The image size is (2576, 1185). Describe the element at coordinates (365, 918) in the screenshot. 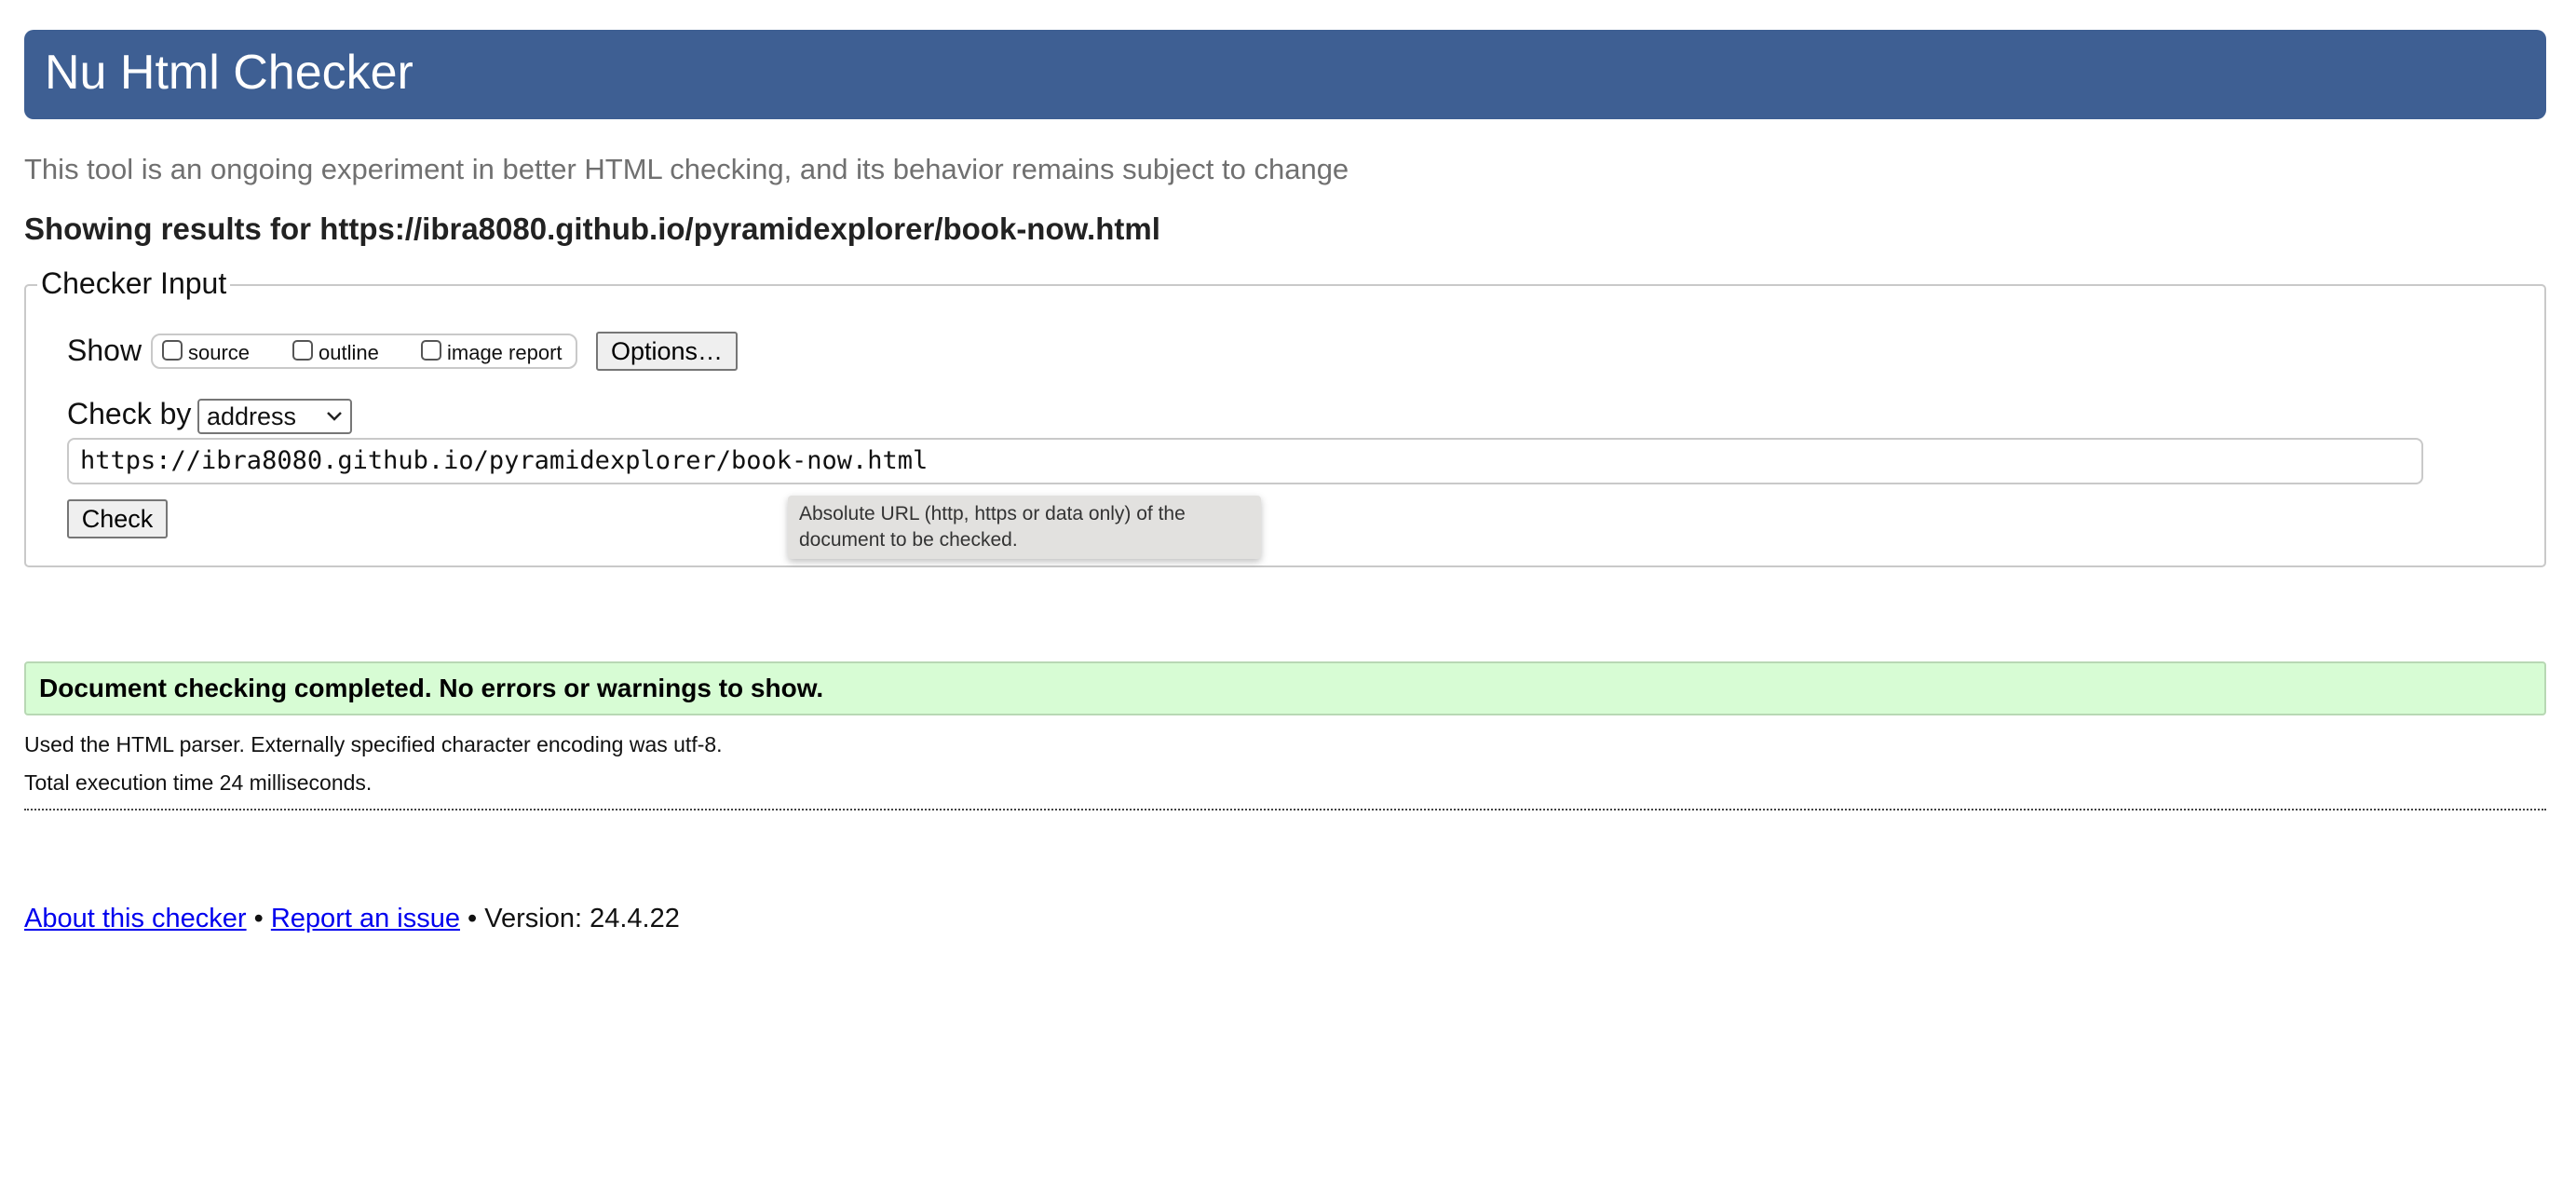

I see `report-issue-link: Report an issue` at that location.